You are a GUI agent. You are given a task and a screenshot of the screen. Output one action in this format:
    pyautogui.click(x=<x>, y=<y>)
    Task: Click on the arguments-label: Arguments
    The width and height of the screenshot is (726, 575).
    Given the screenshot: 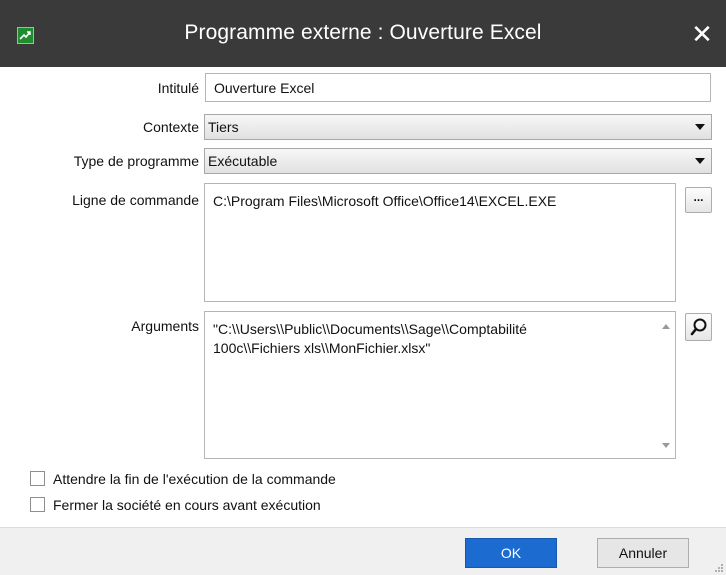 What is the action you would take?
    pyautogui.click(x=165, y=326)
    